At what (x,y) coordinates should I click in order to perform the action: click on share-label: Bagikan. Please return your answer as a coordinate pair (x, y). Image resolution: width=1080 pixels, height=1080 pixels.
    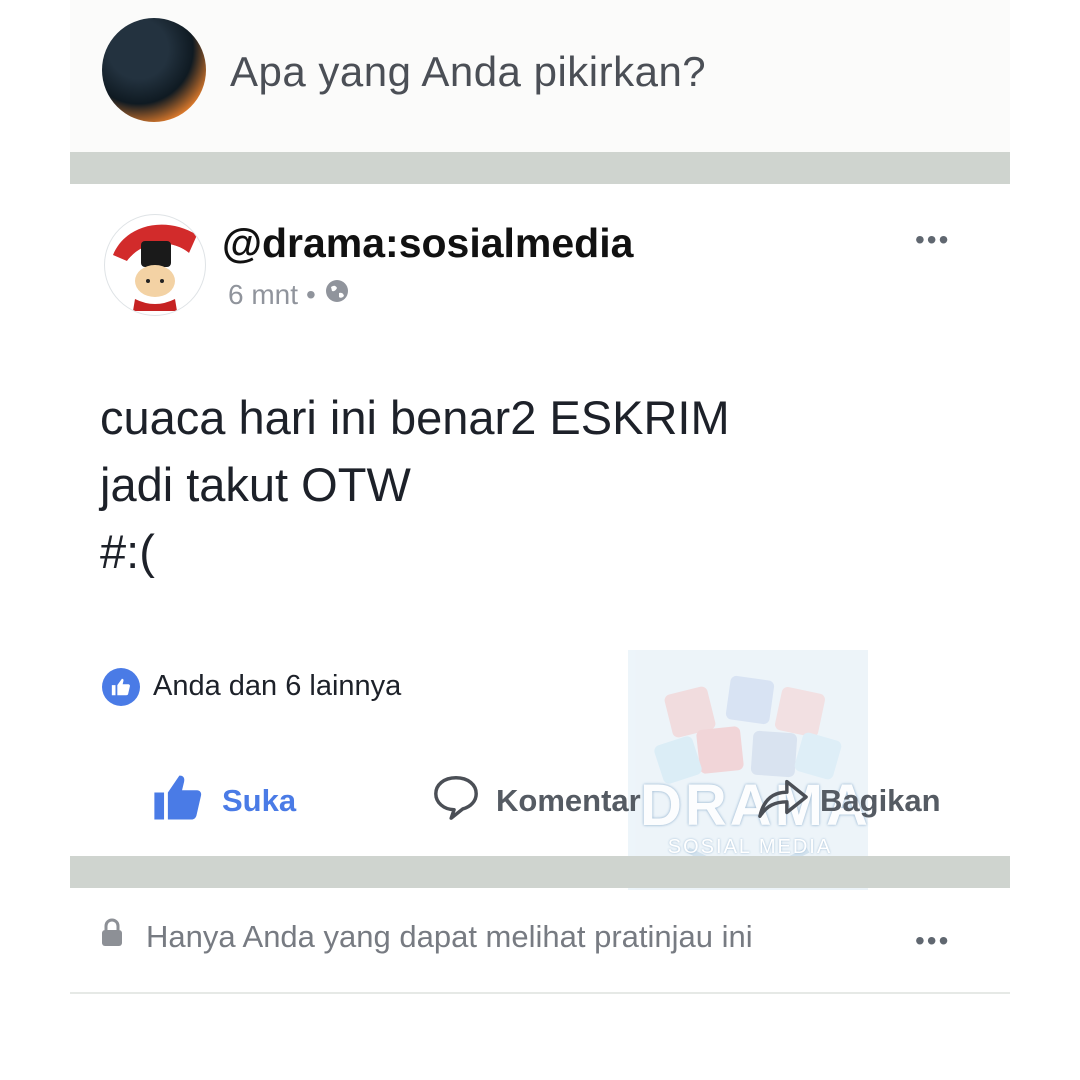
    Looking at the image, I should click on (880, 800).